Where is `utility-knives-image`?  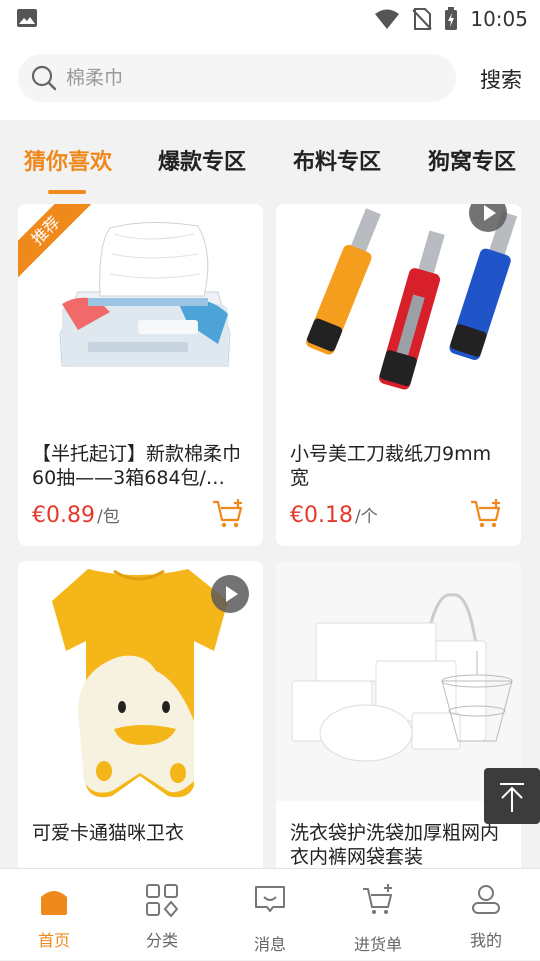 utility-knives-image is located at coordinates (412, 299).